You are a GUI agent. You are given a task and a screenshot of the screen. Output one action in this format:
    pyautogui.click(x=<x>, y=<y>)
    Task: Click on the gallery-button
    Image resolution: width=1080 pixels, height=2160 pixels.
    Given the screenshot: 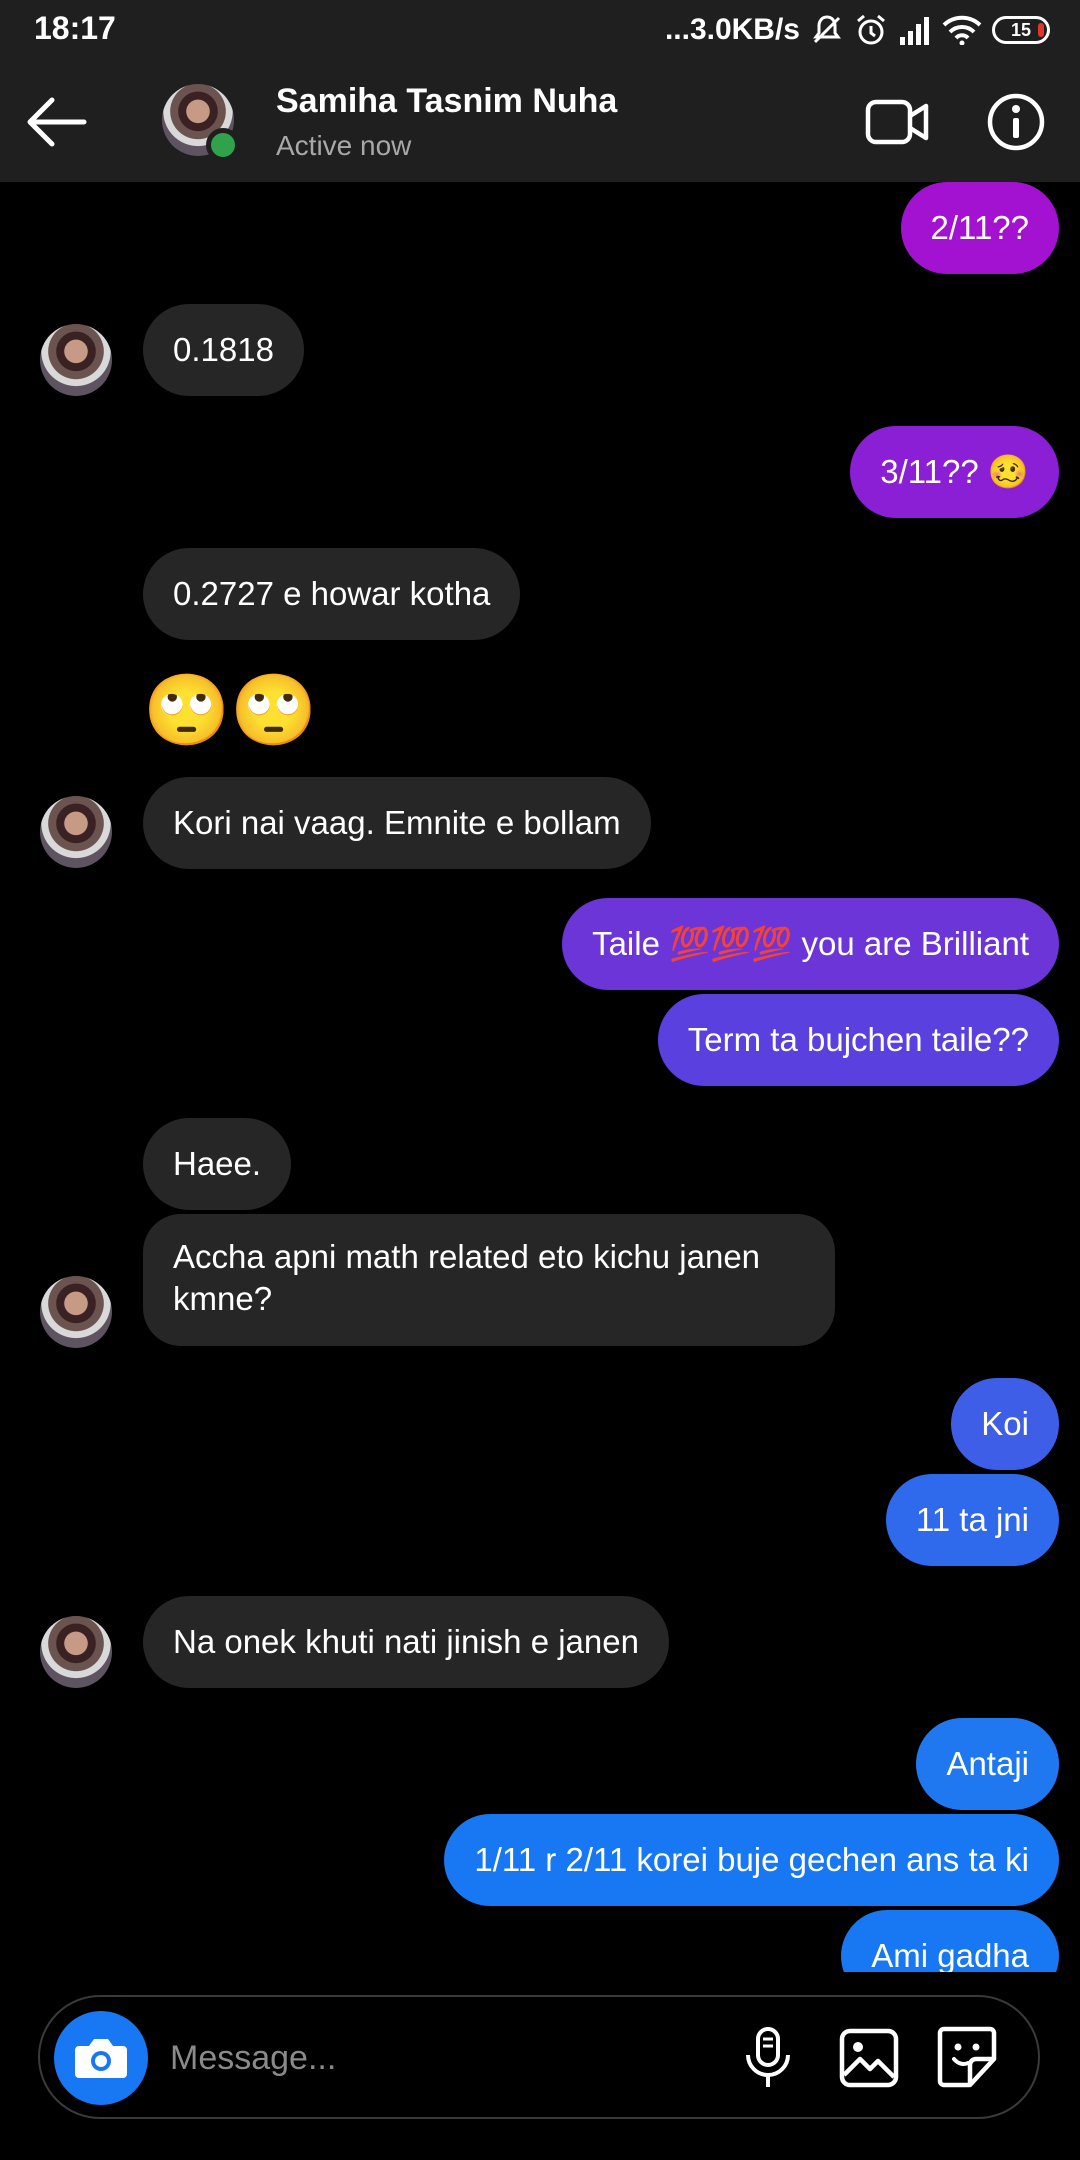 What is the action you would take?
    pyautogui.click(x=869, y=2058)
    